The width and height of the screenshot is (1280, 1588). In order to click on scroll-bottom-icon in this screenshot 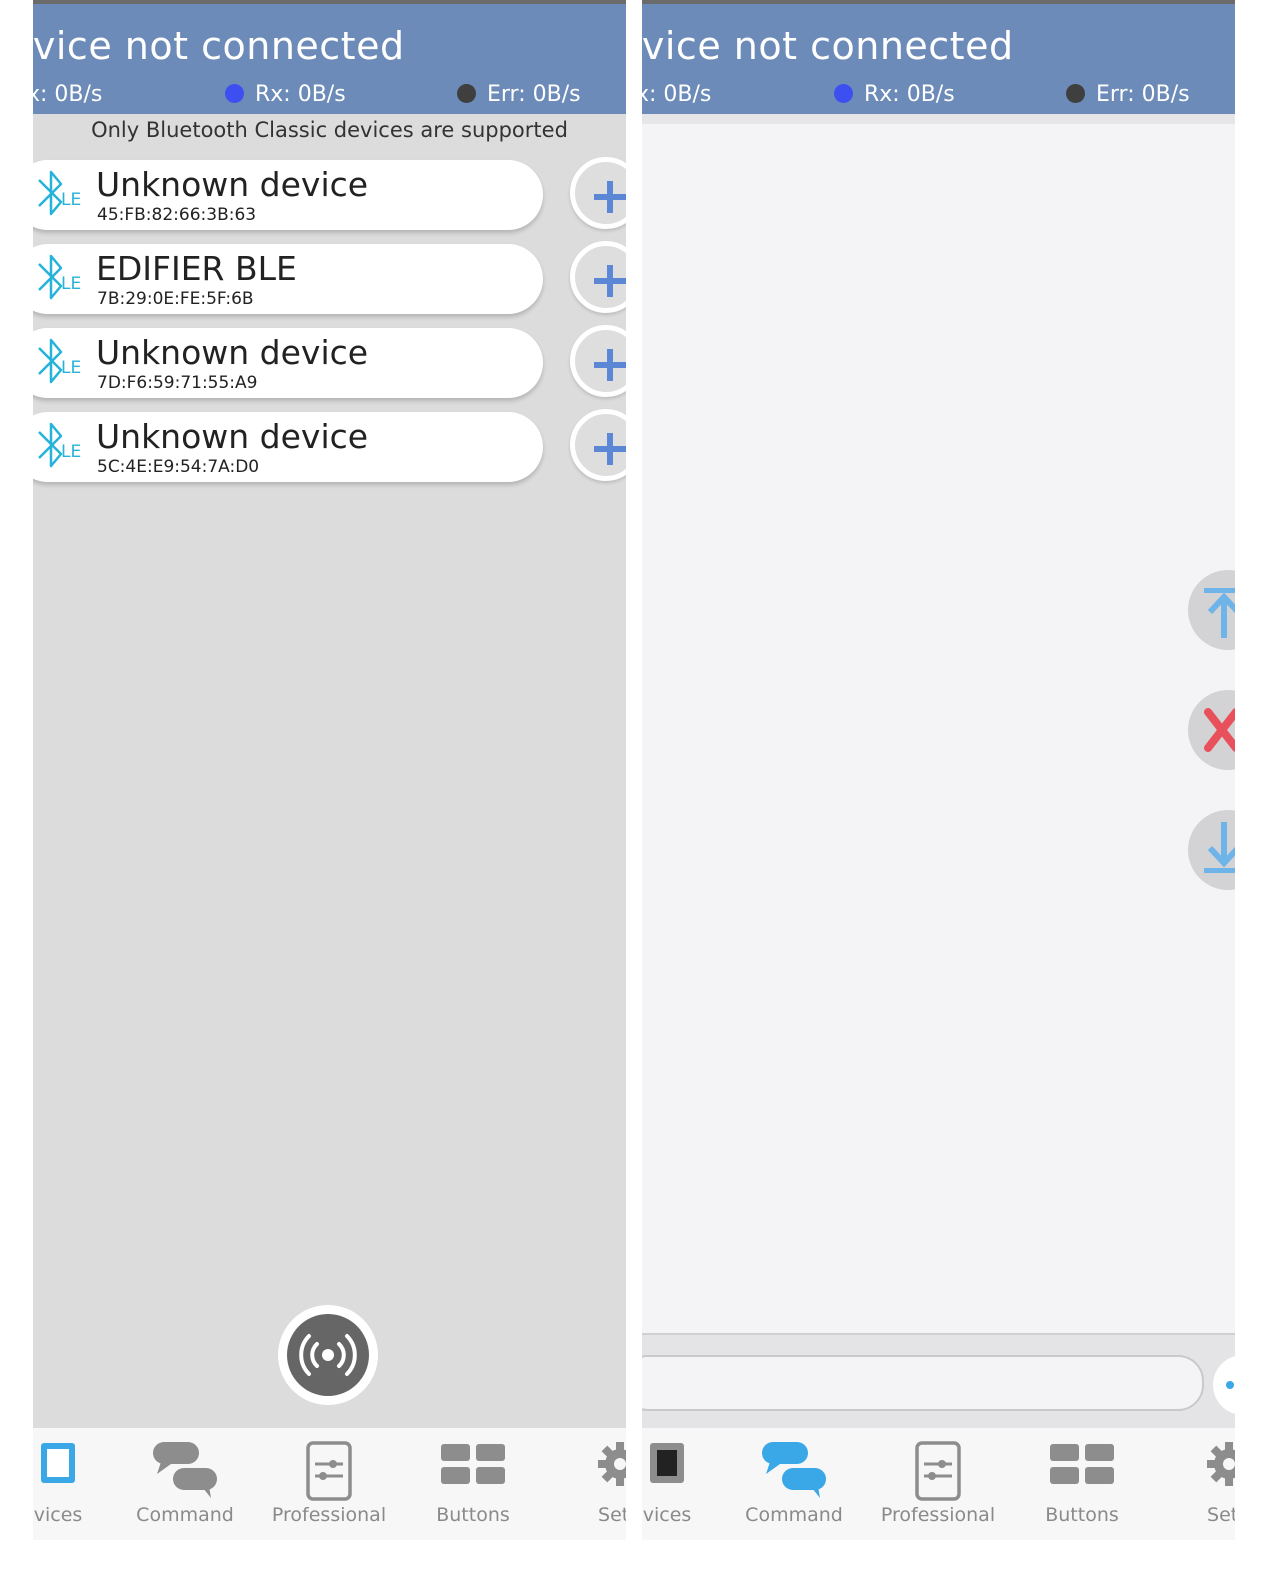, I will do `click(1219, 847)`.